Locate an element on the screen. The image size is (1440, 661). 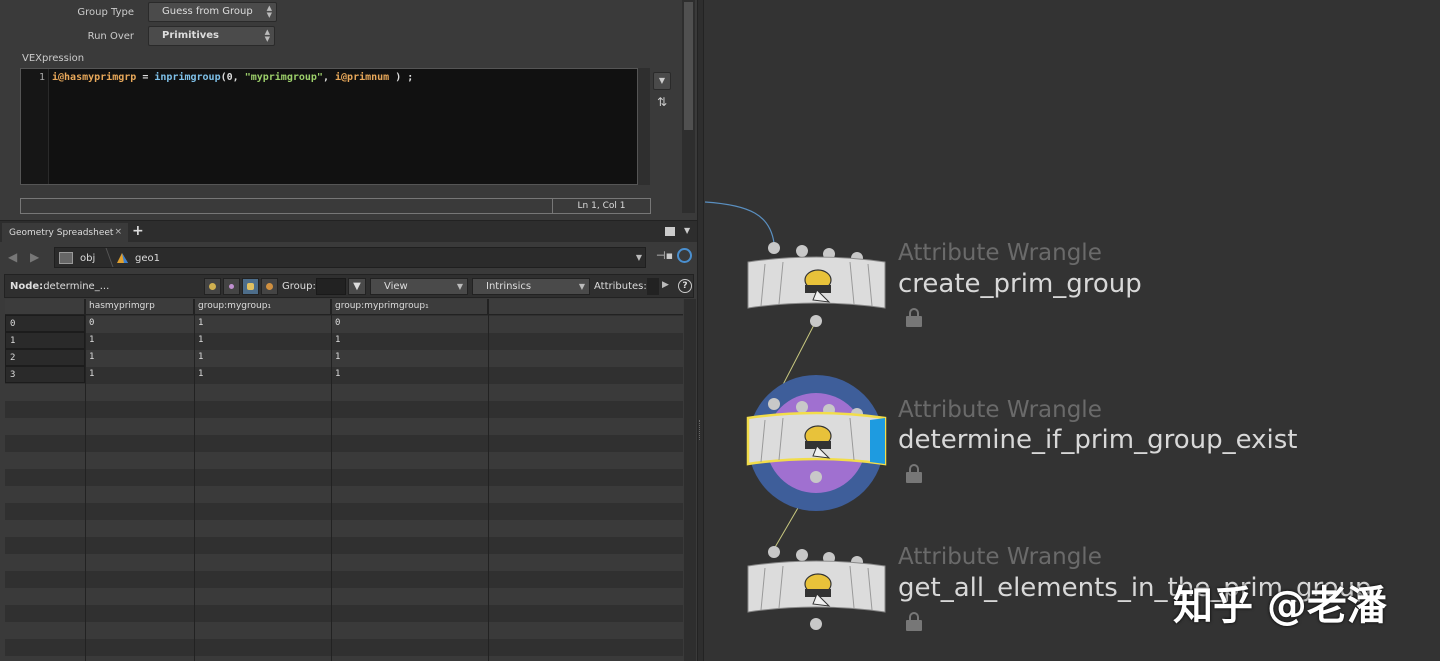
pane-divider is located at coordinates (700, 330).